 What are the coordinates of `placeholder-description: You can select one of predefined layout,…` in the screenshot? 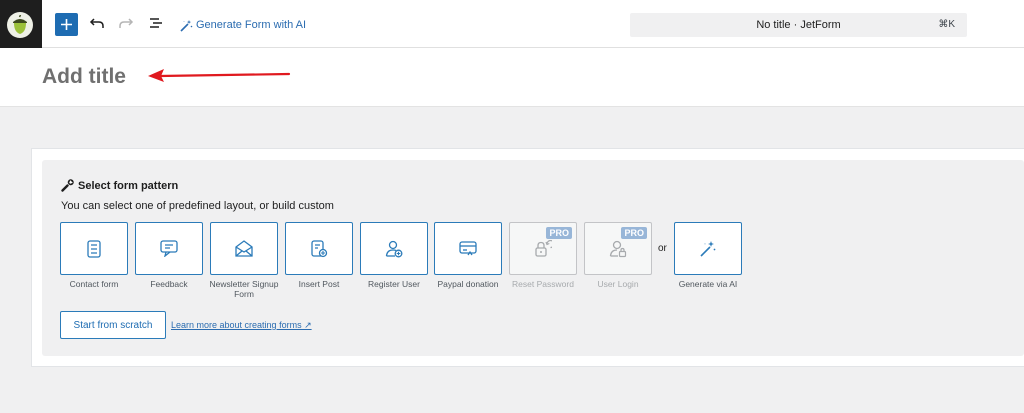 It's located at (197, 206).